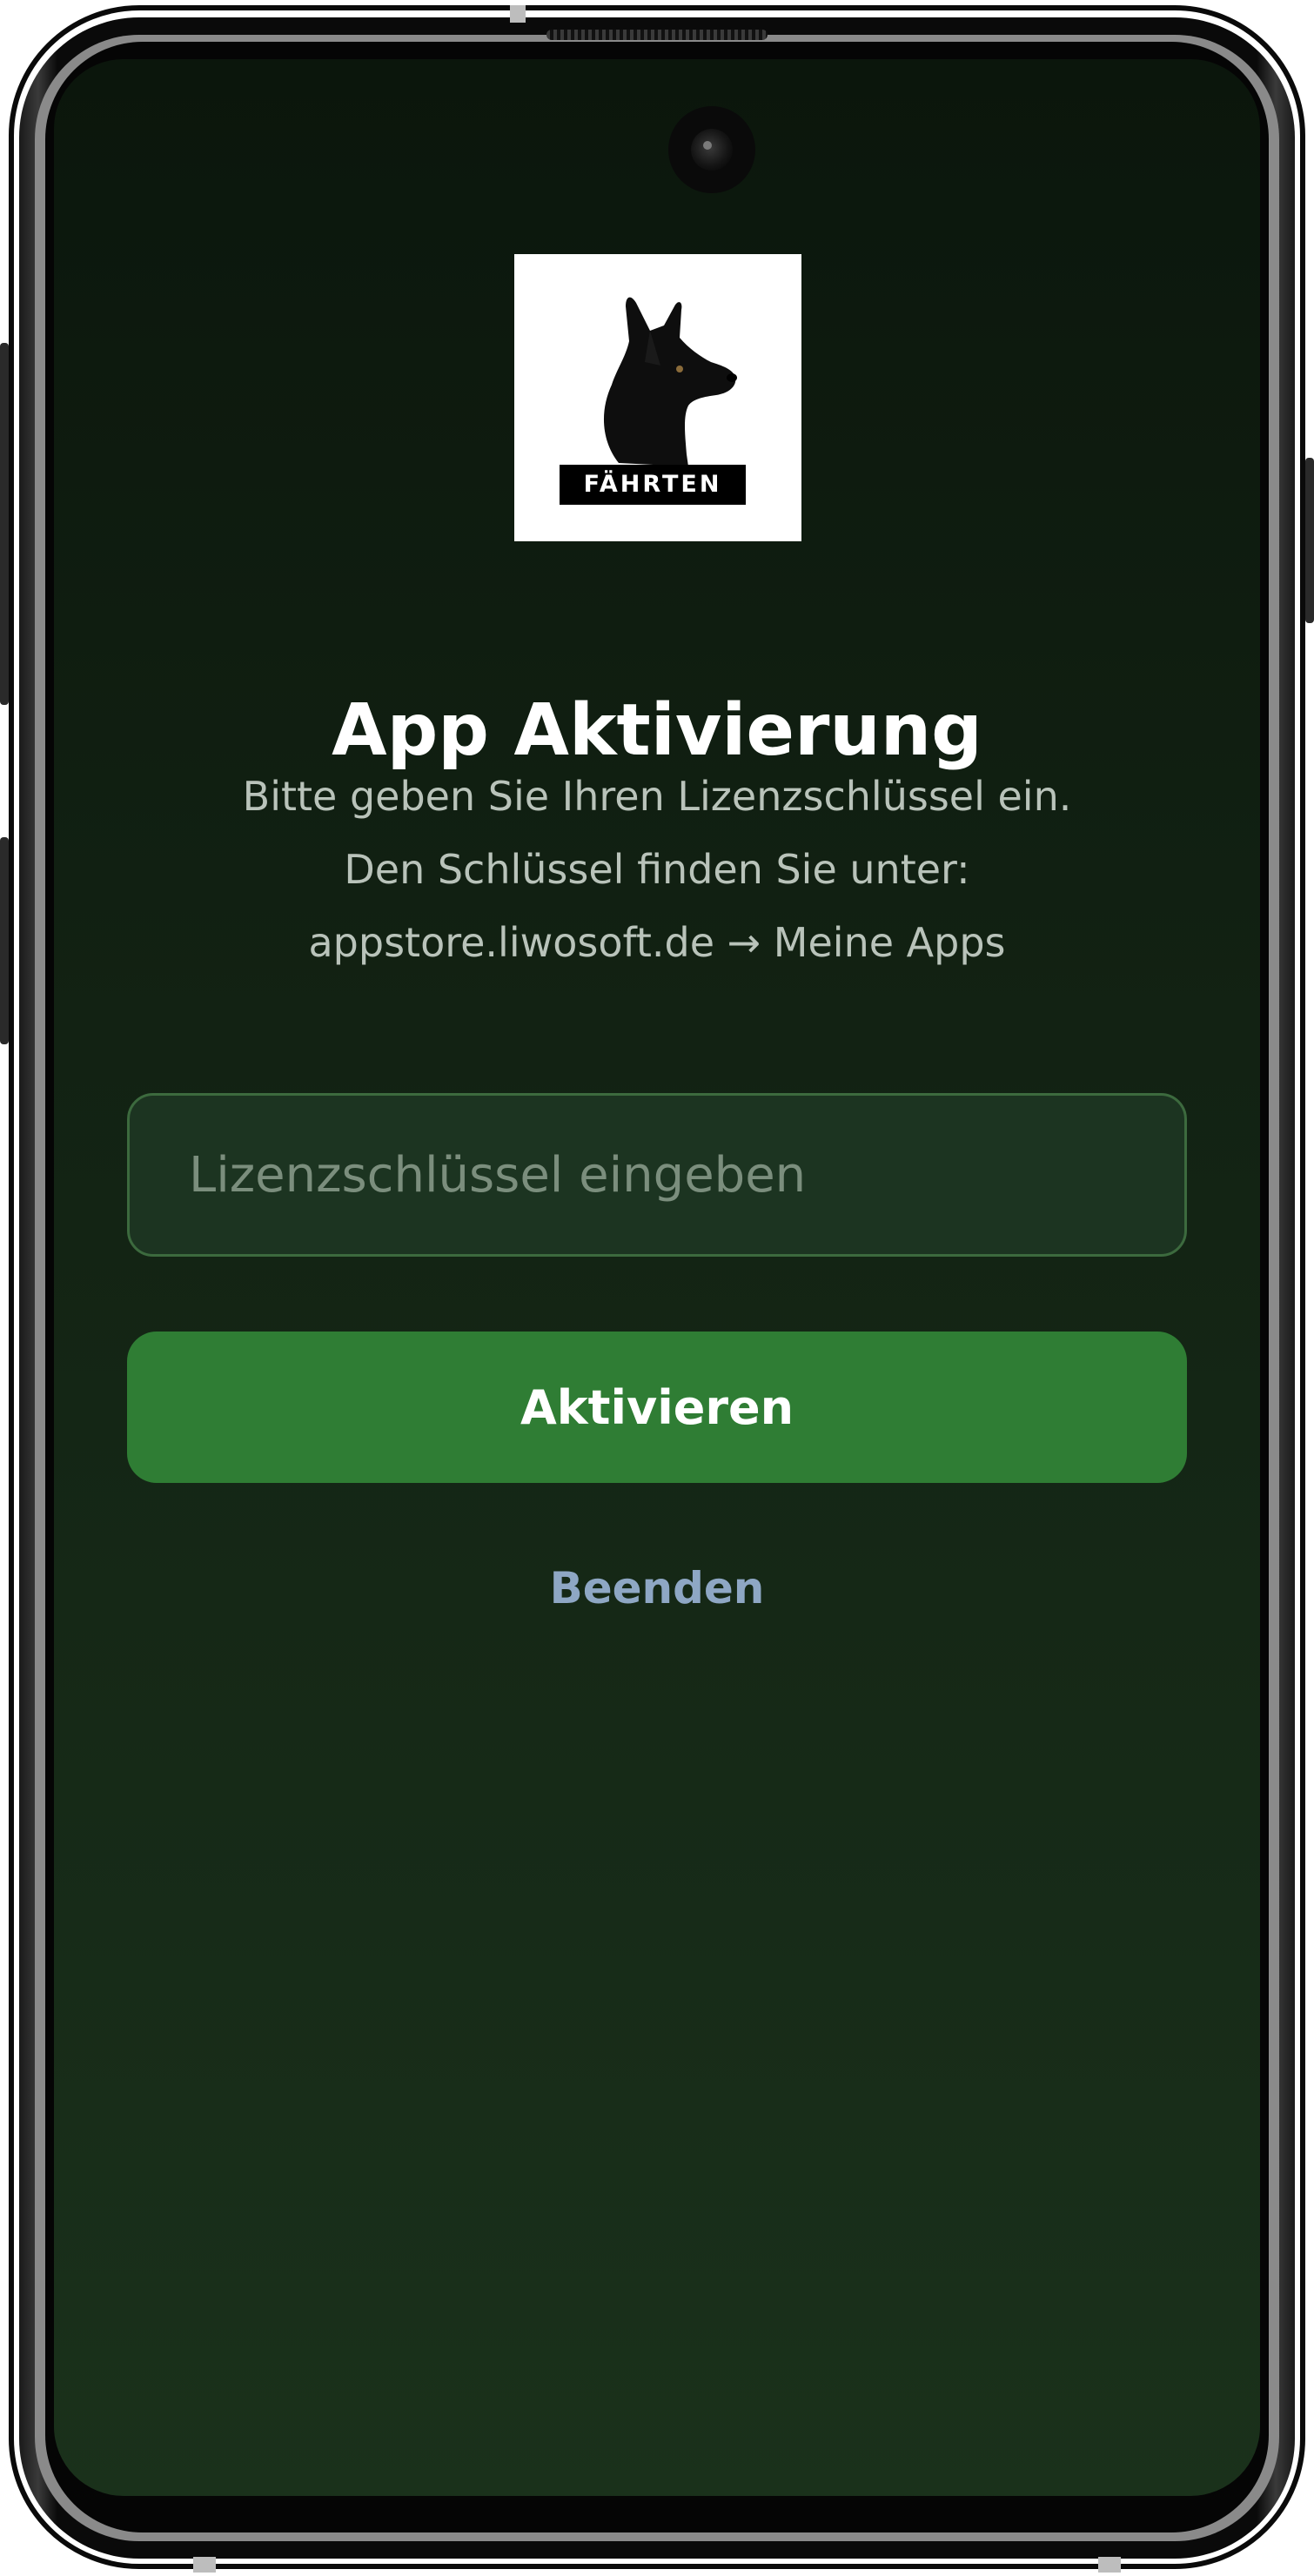 This screenshot has width=1314, height=2576. Describe the element at coordinates (205, 2565) in the screenshot. I see `bottom-sensor-mark-left` at that location.